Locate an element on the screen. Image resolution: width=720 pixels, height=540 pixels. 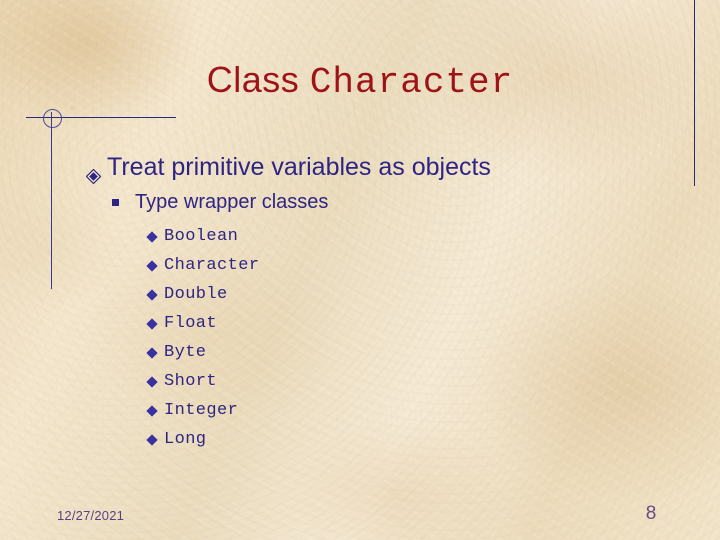
bullet-level2-label: Type wrapper classes is located at coordinates (232, 202).